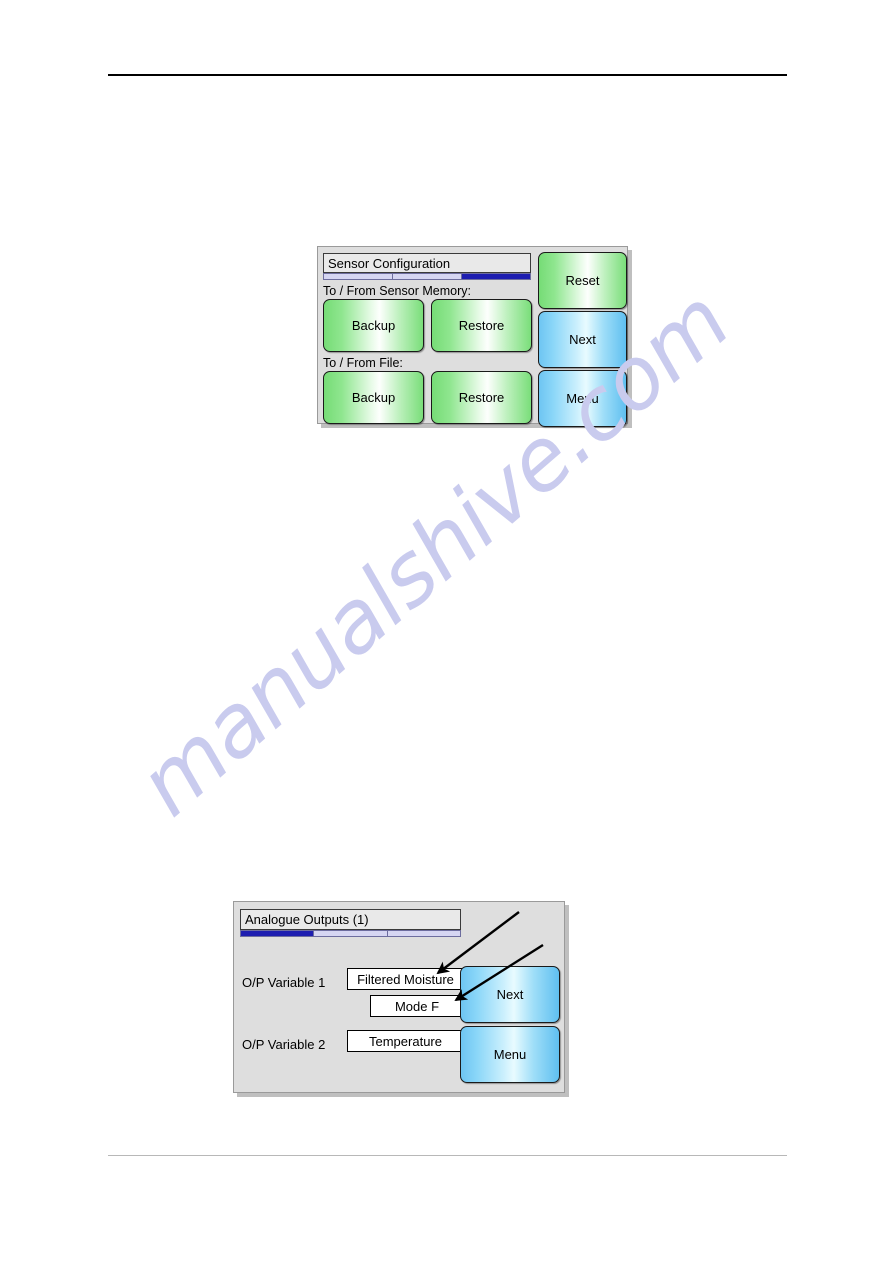 Image resolution: width=893 pixels, height=1263 pixels. What do you see at coordinates (363, 363) in the screenshot?
I see `section-label-file: To / From File:` at bounding box center [363, 363].